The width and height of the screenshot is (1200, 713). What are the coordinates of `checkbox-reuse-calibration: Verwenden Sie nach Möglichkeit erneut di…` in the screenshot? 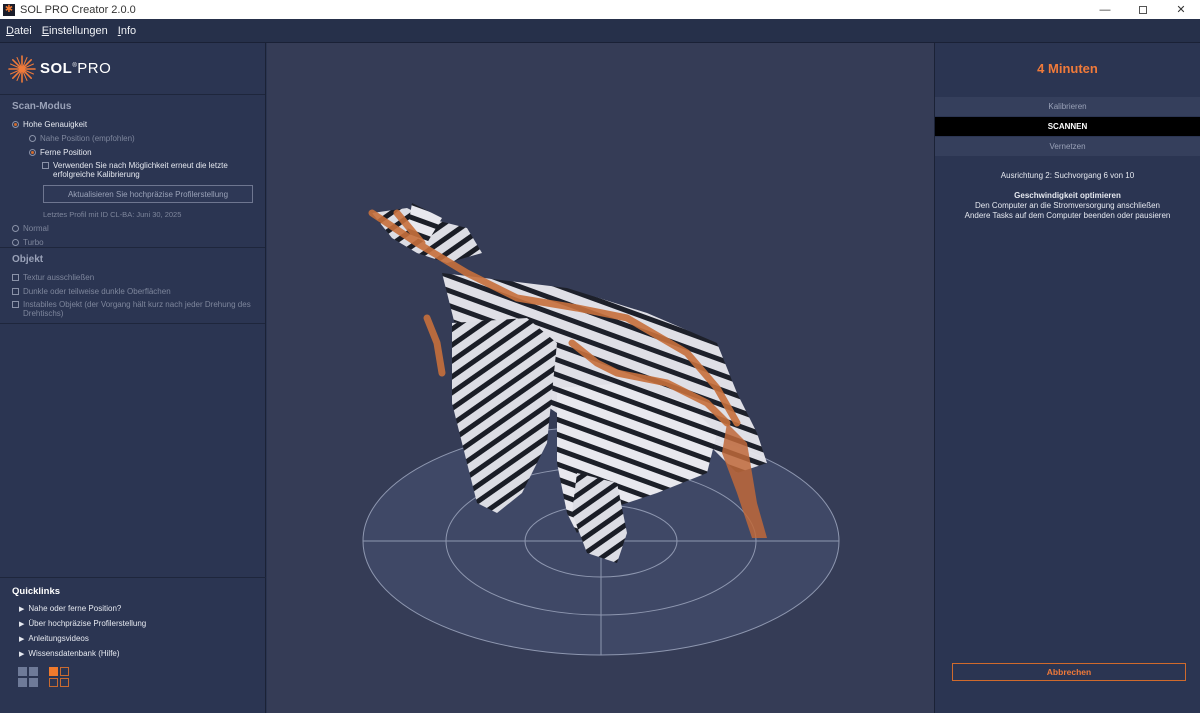 It's located at (132, 170).